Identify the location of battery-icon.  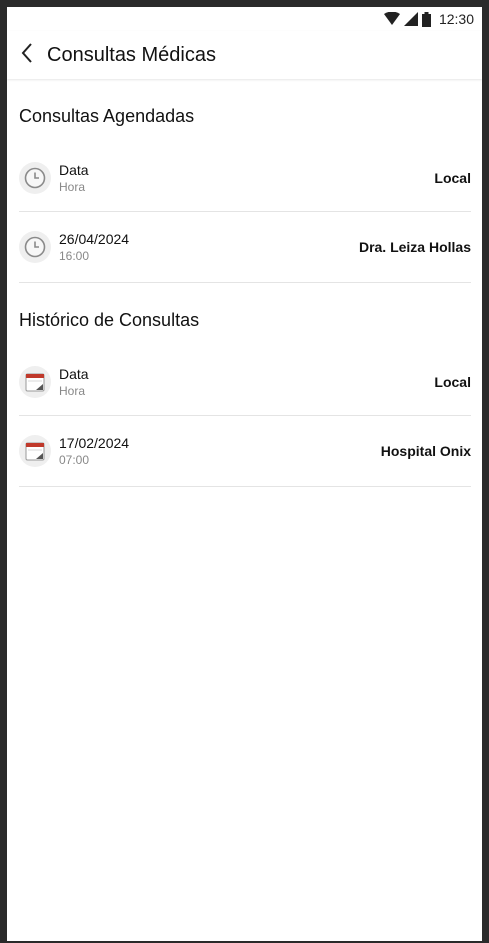
(426, 19).